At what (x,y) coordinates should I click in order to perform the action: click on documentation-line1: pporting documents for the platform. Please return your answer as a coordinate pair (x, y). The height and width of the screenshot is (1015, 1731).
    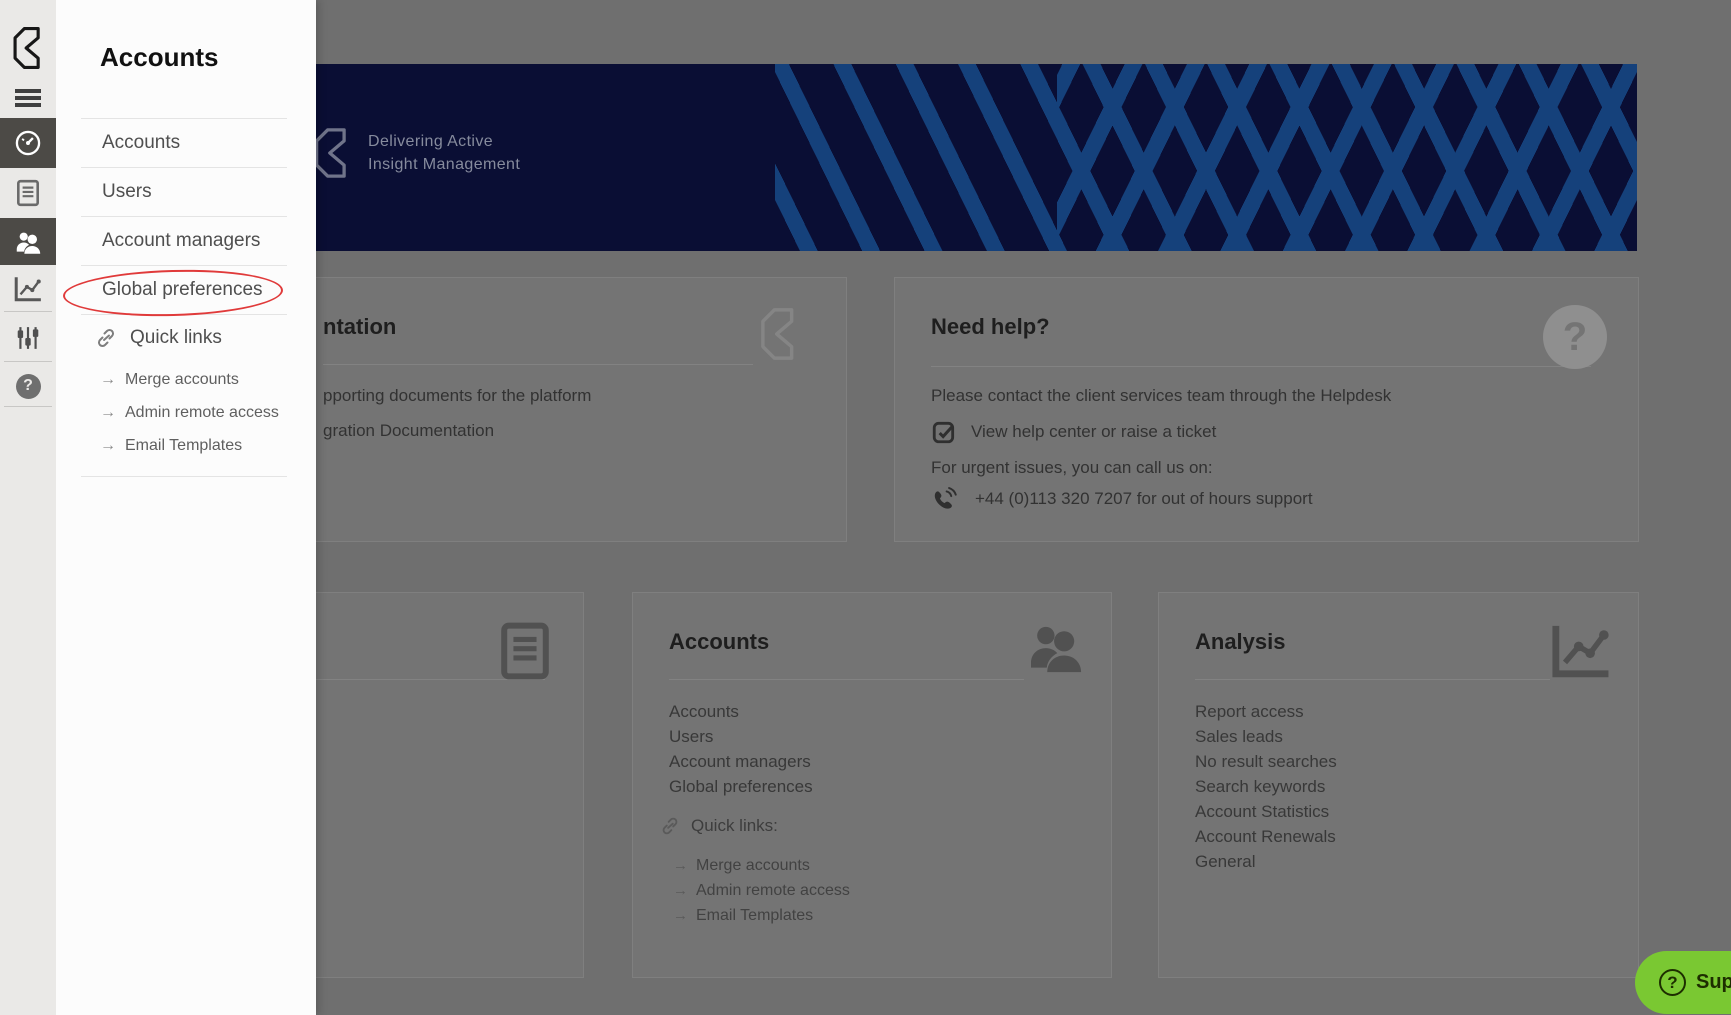
    Looking at the image, I should click on (457, 396).